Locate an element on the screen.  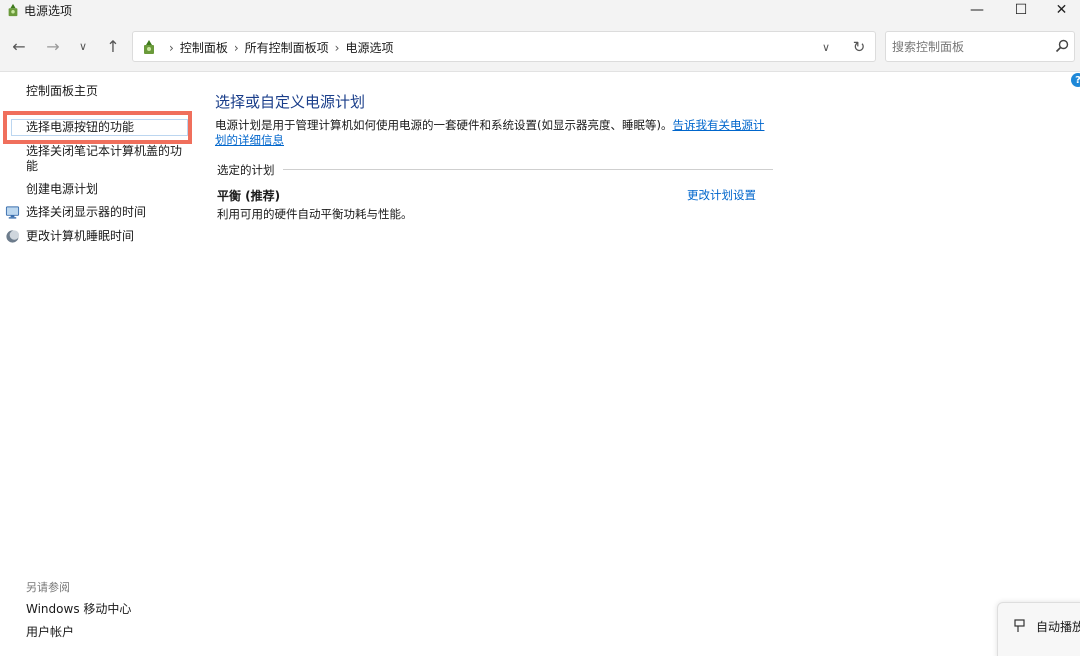
up-button: ↑ is located at coordinates (113, 46).